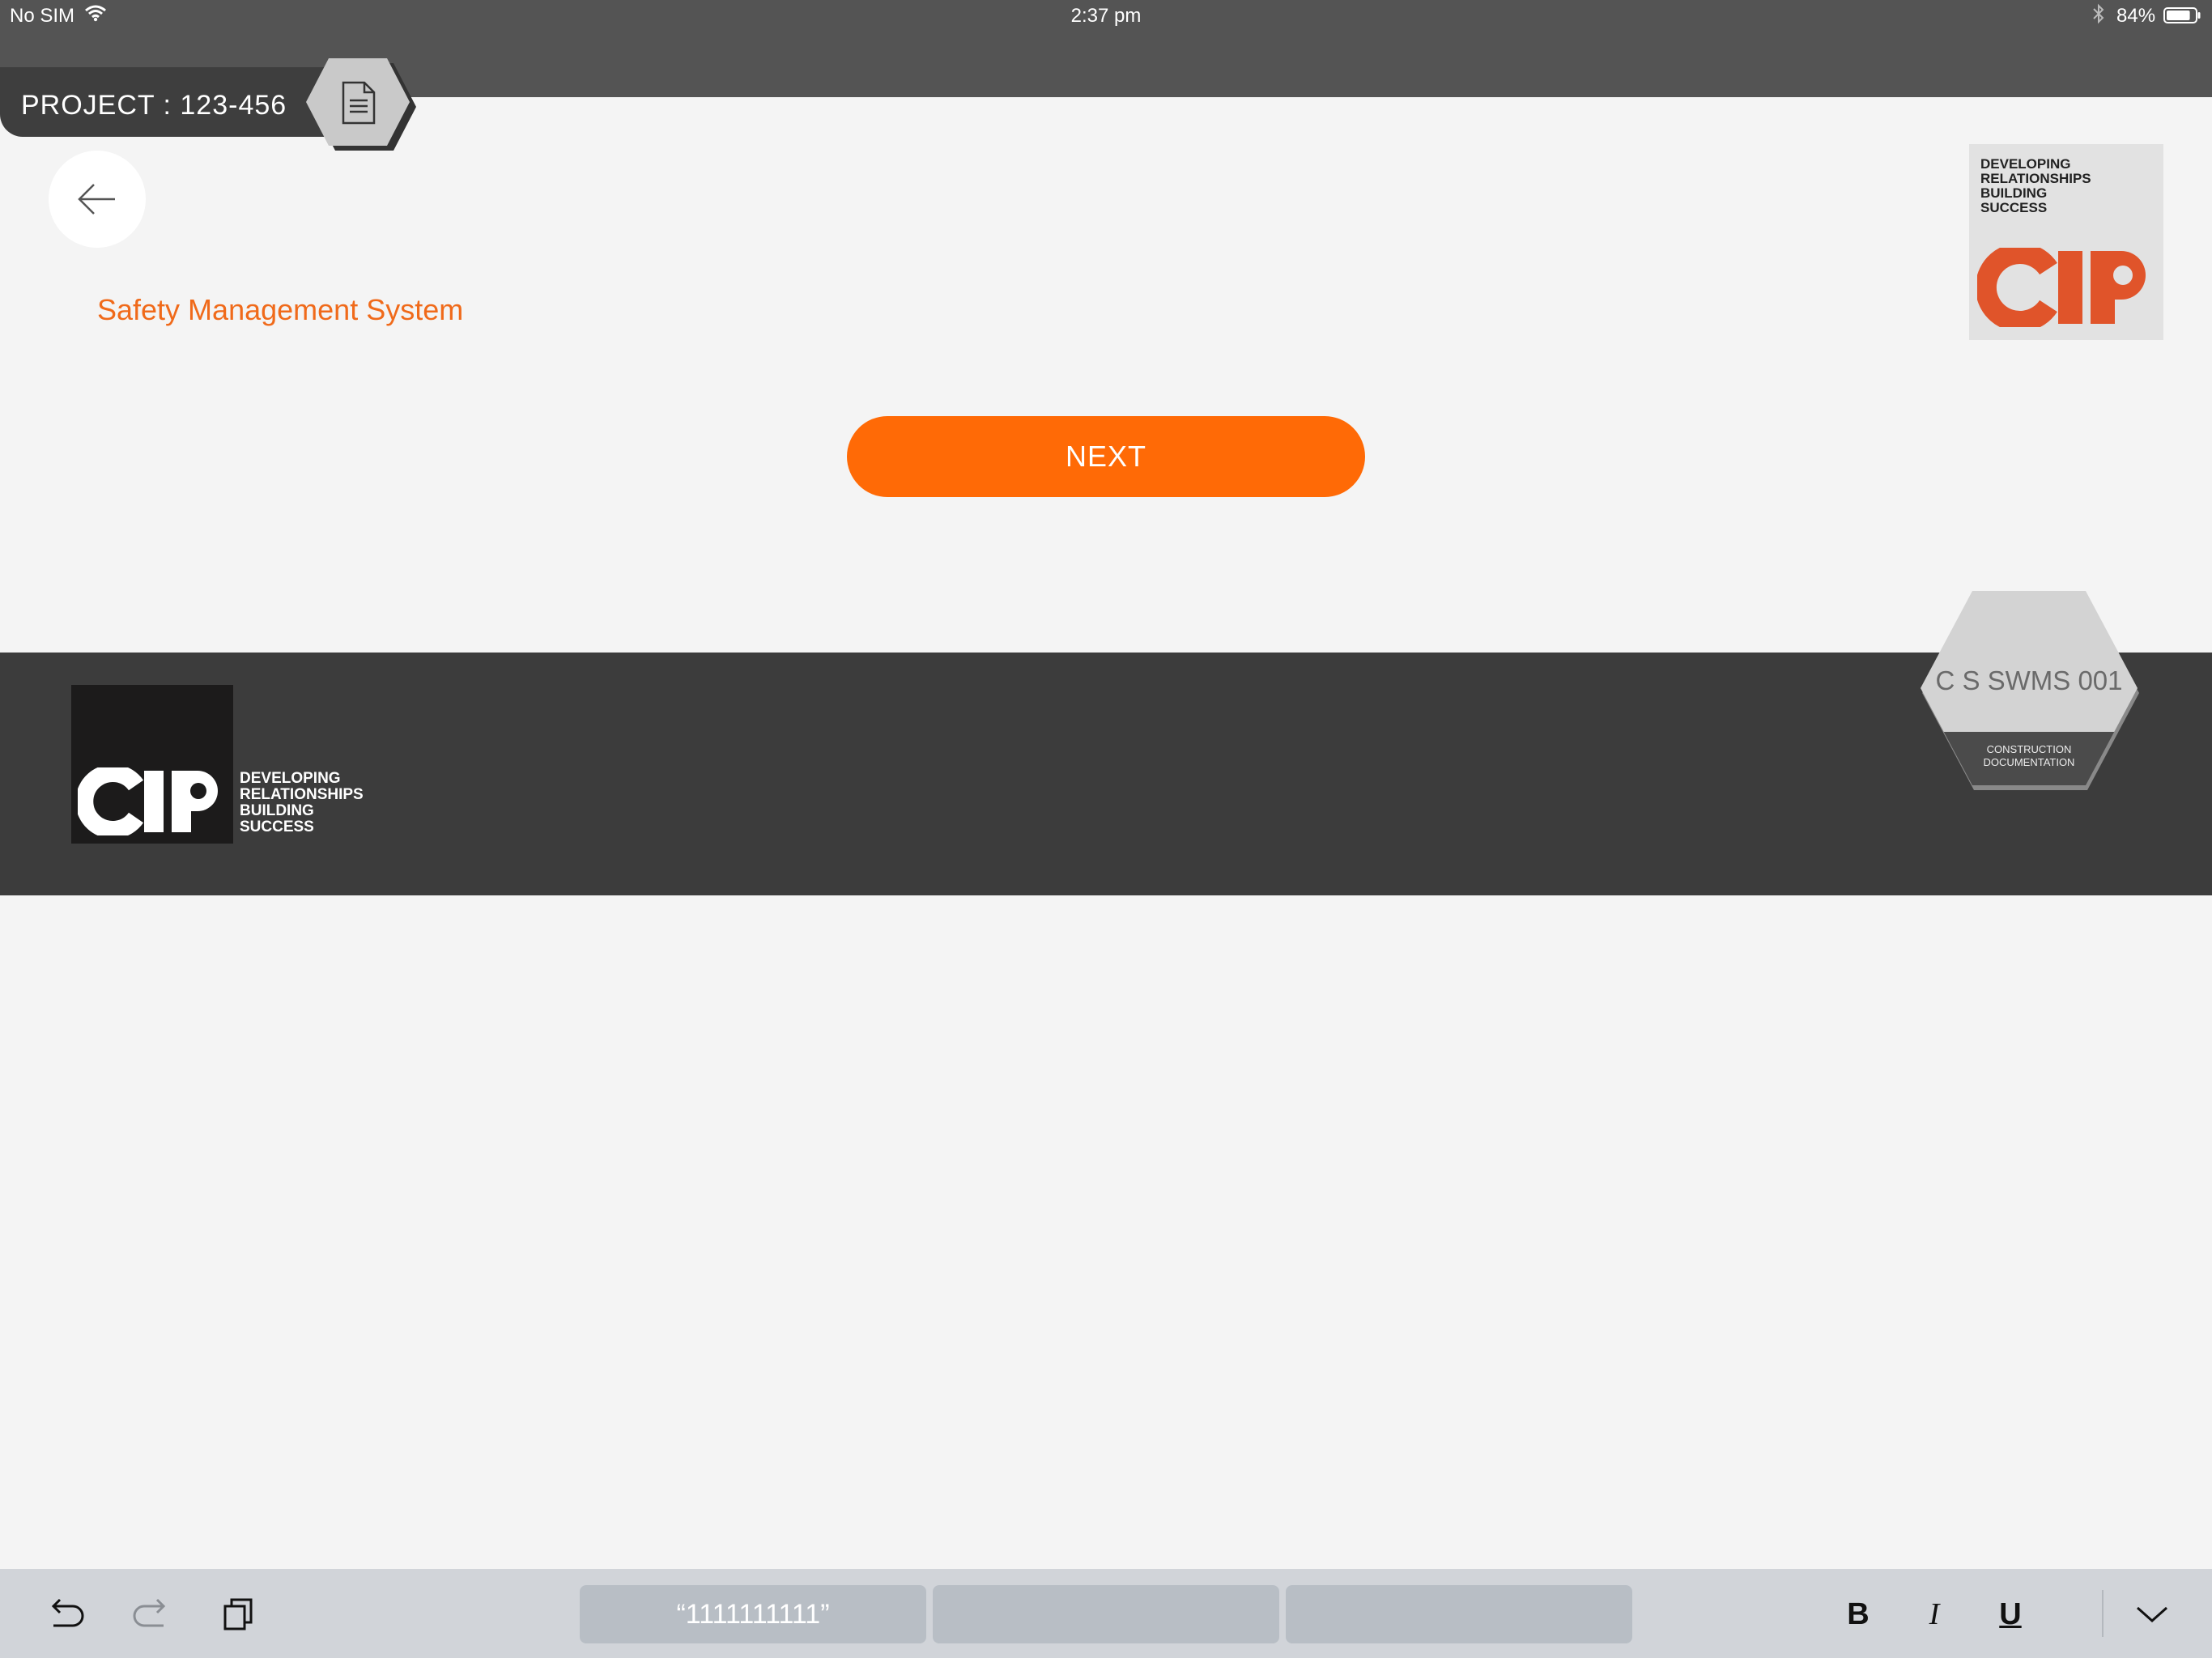  What do you see at coordinates (2103, 1613) in the screenshot?
I see `divider` at bounding box center [2103, 1613].